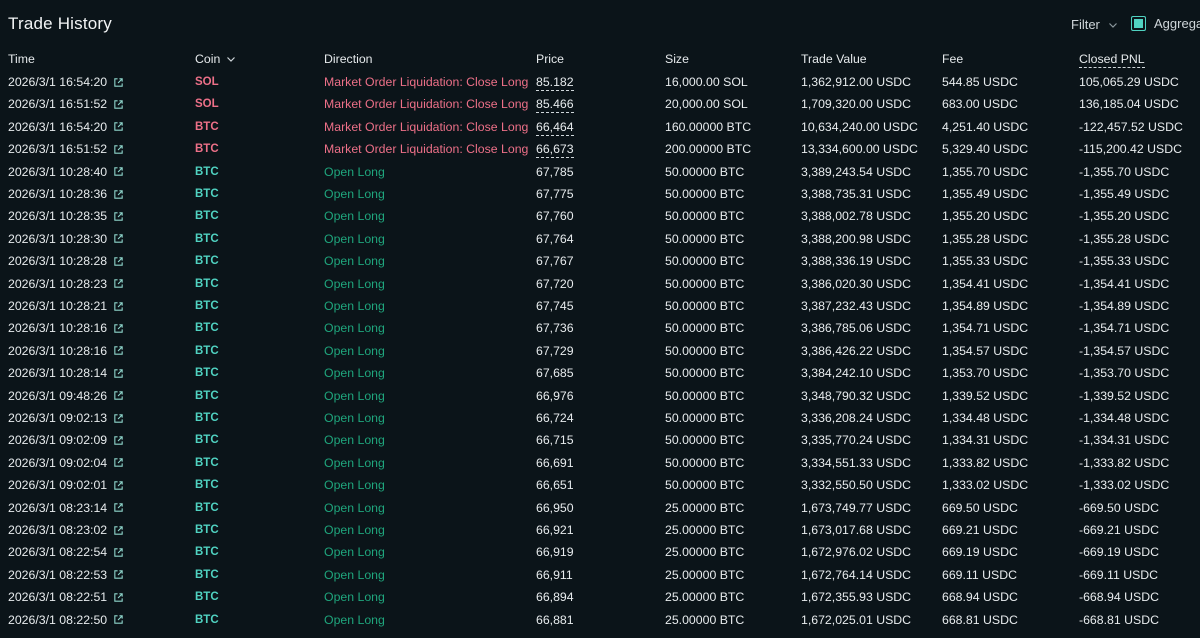  I want to click on column-header-coin: Coin, so click(215, 59).